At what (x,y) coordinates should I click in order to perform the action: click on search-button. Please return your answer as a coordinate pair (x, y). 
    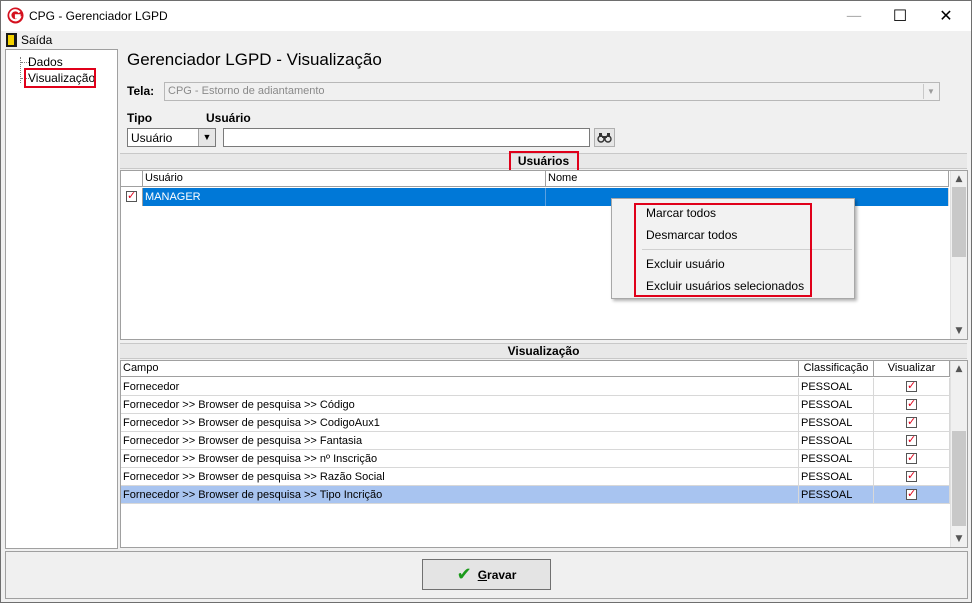
    Looking at the image, I should click on (604, 137).